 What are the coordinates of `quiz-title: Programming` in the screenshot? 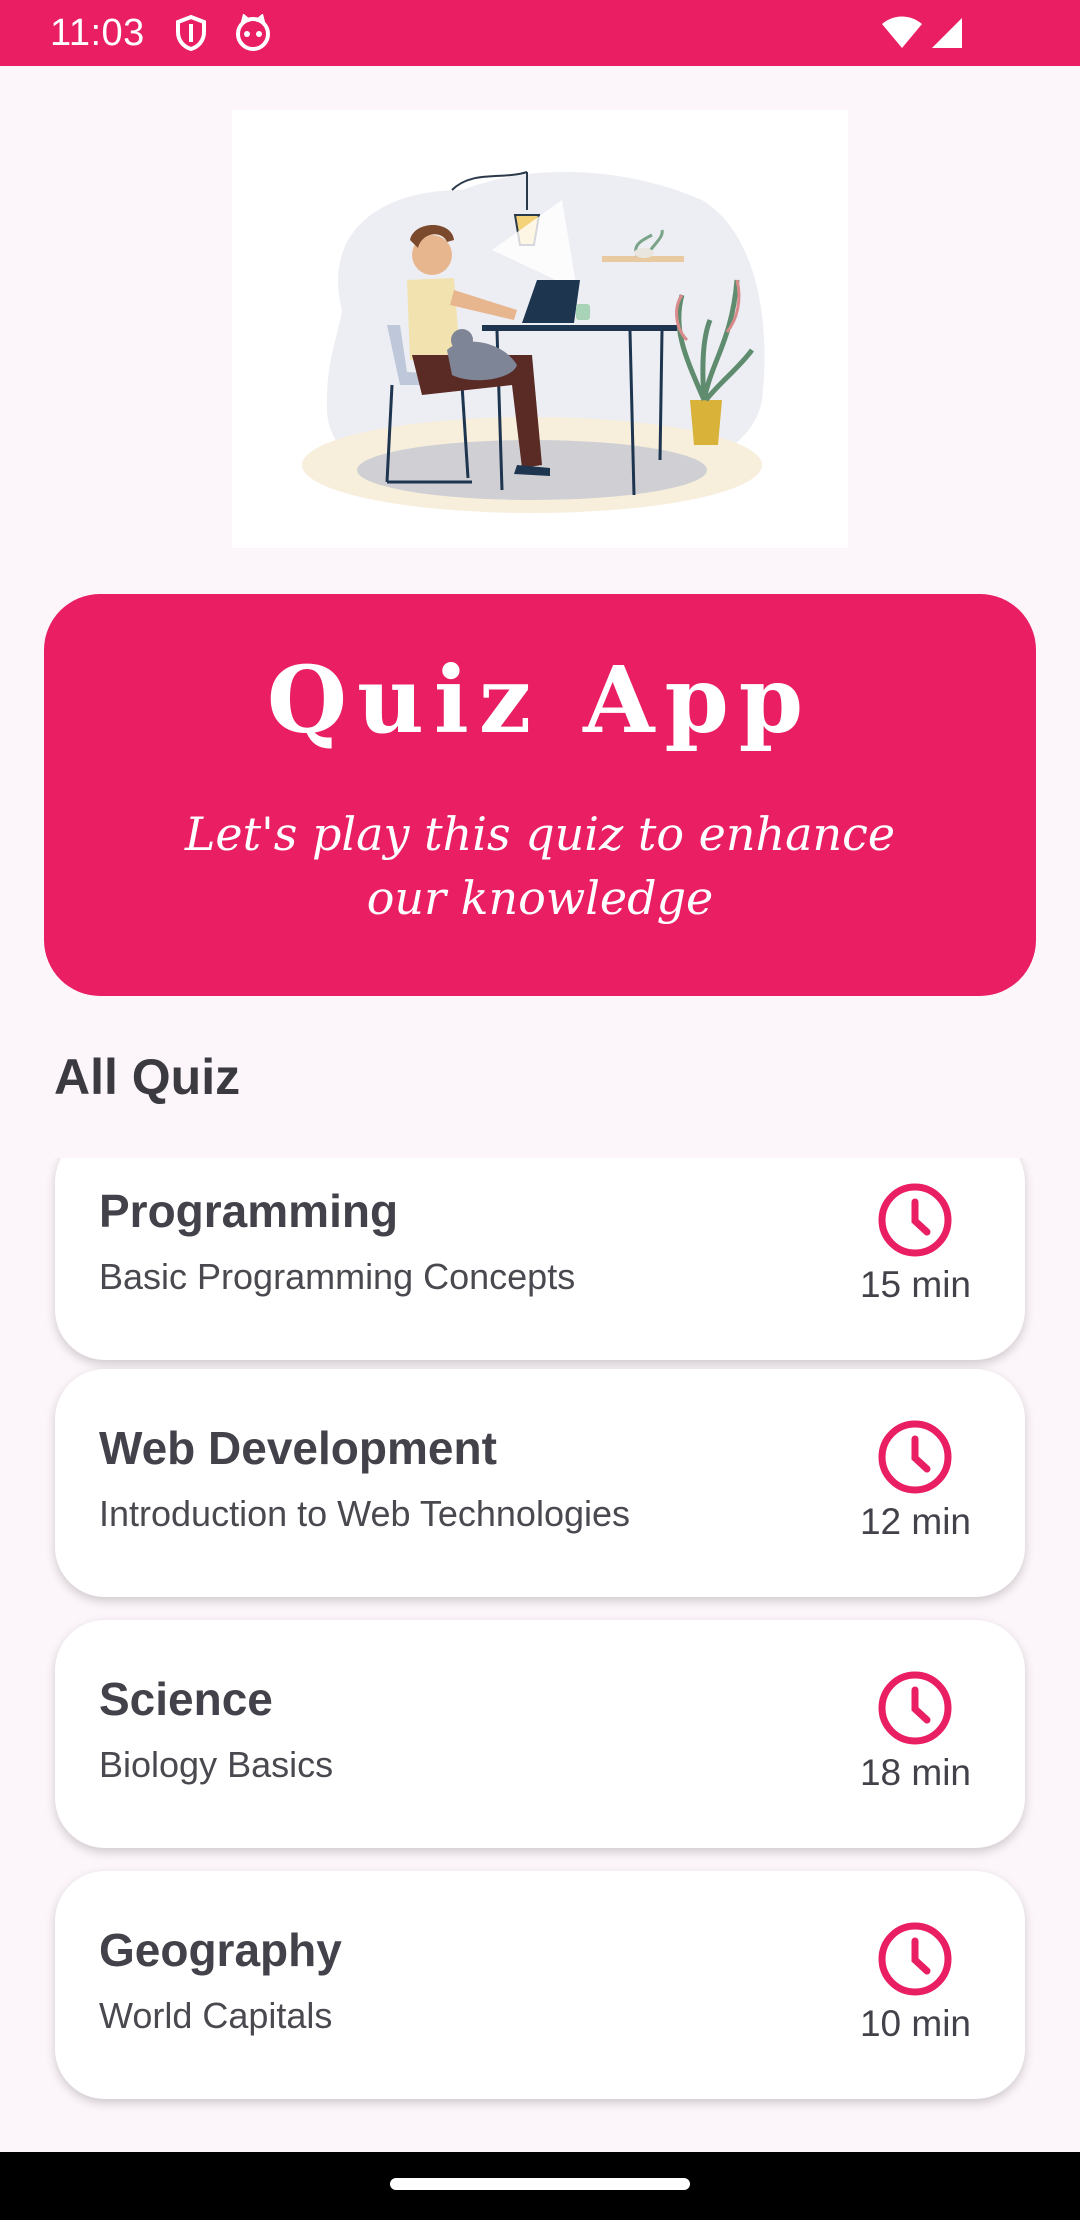 It's located at (249, 1211).